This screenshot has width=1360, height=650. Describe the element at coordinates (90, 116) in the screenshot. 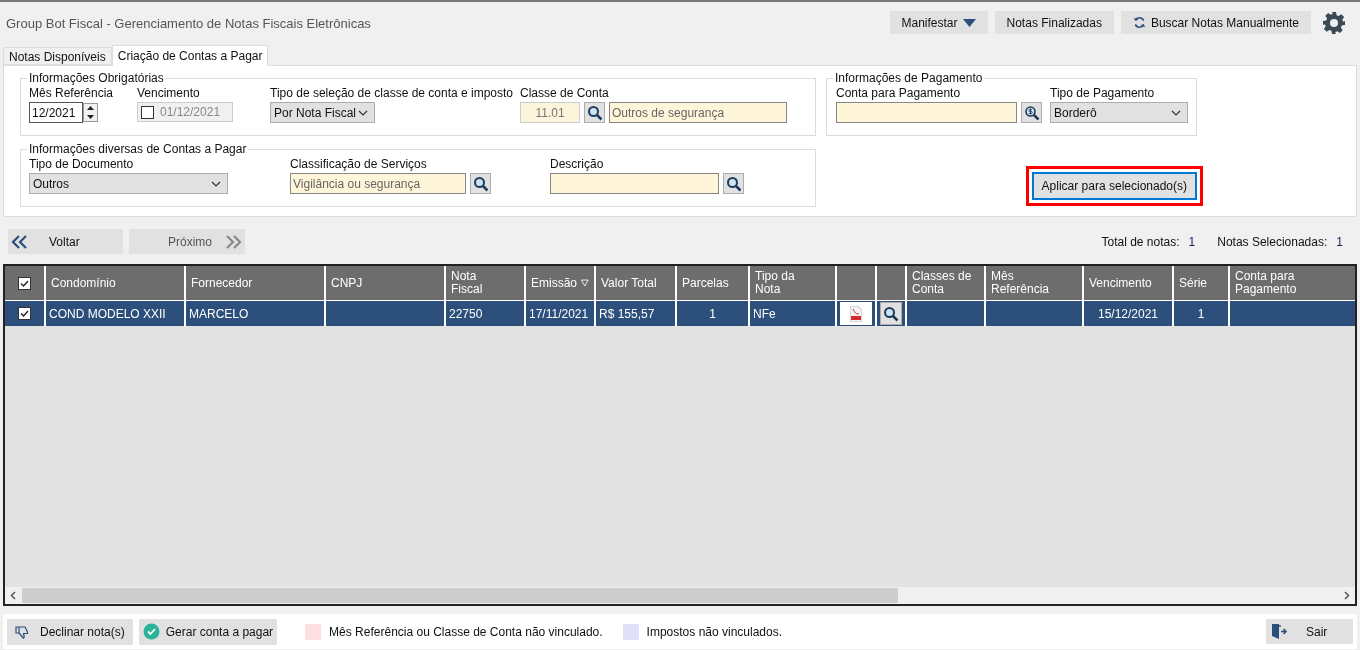

I see `down-icon` at that location.